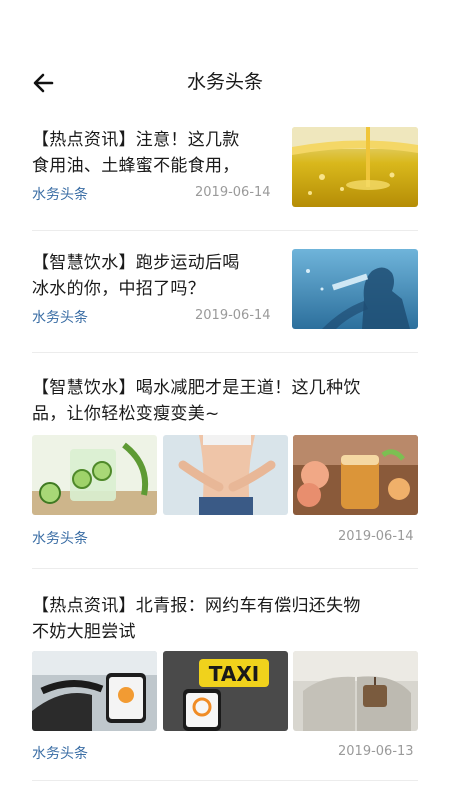 This screenshot has height=800, width=450. What do you see at coordinates (225, 475) in the screenshot?
I see `thumbnail-slim-waist` at bounding box center [225, 475].